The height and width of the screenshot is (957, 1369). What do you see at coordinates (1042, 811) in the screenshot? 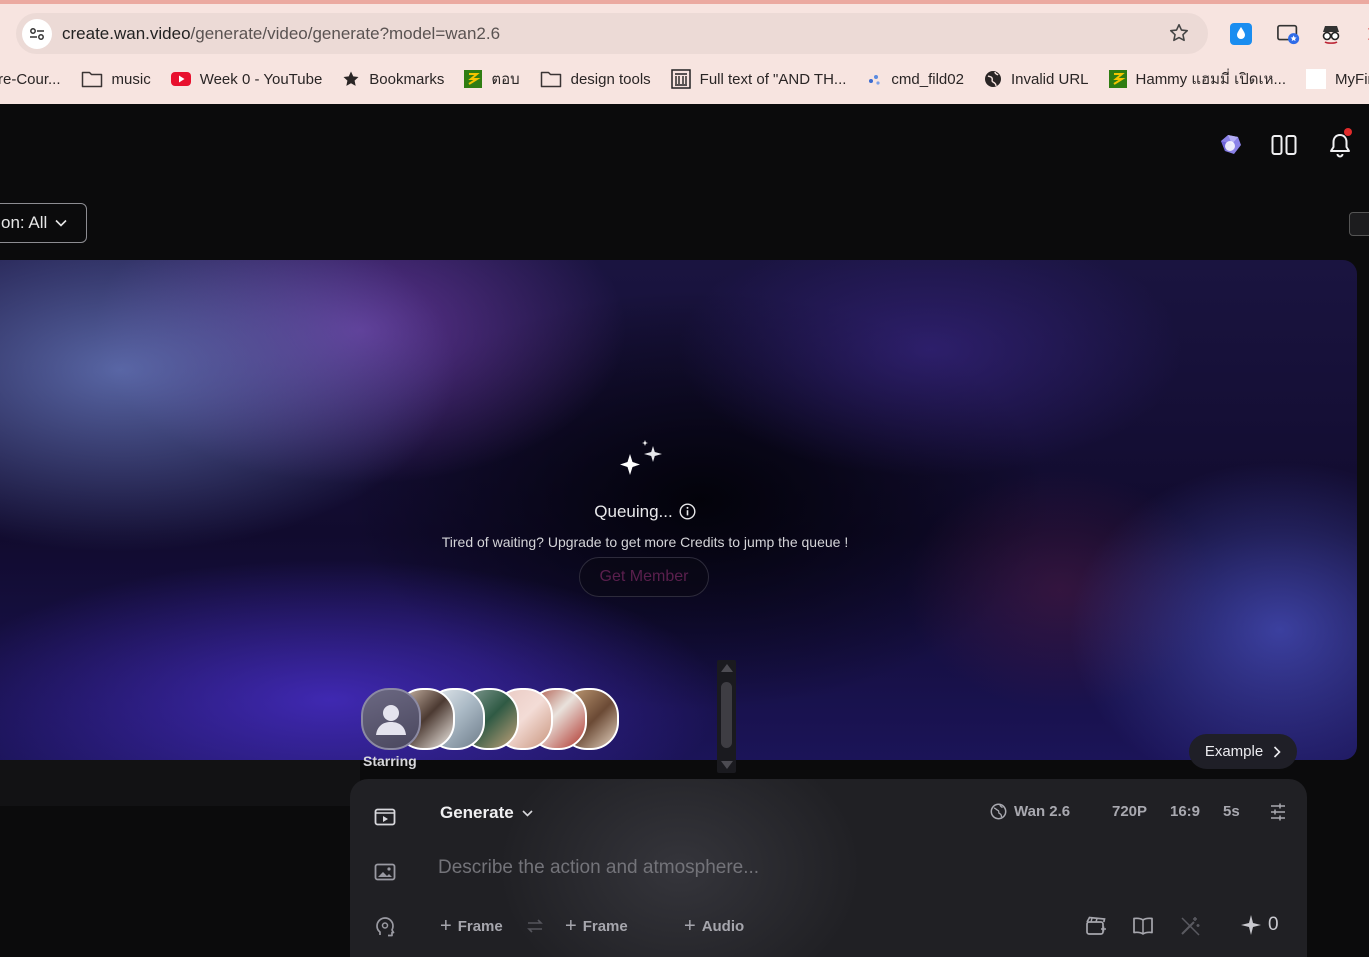
I see `model-label: Wan 2.6` at bounding box center [1042, 811].